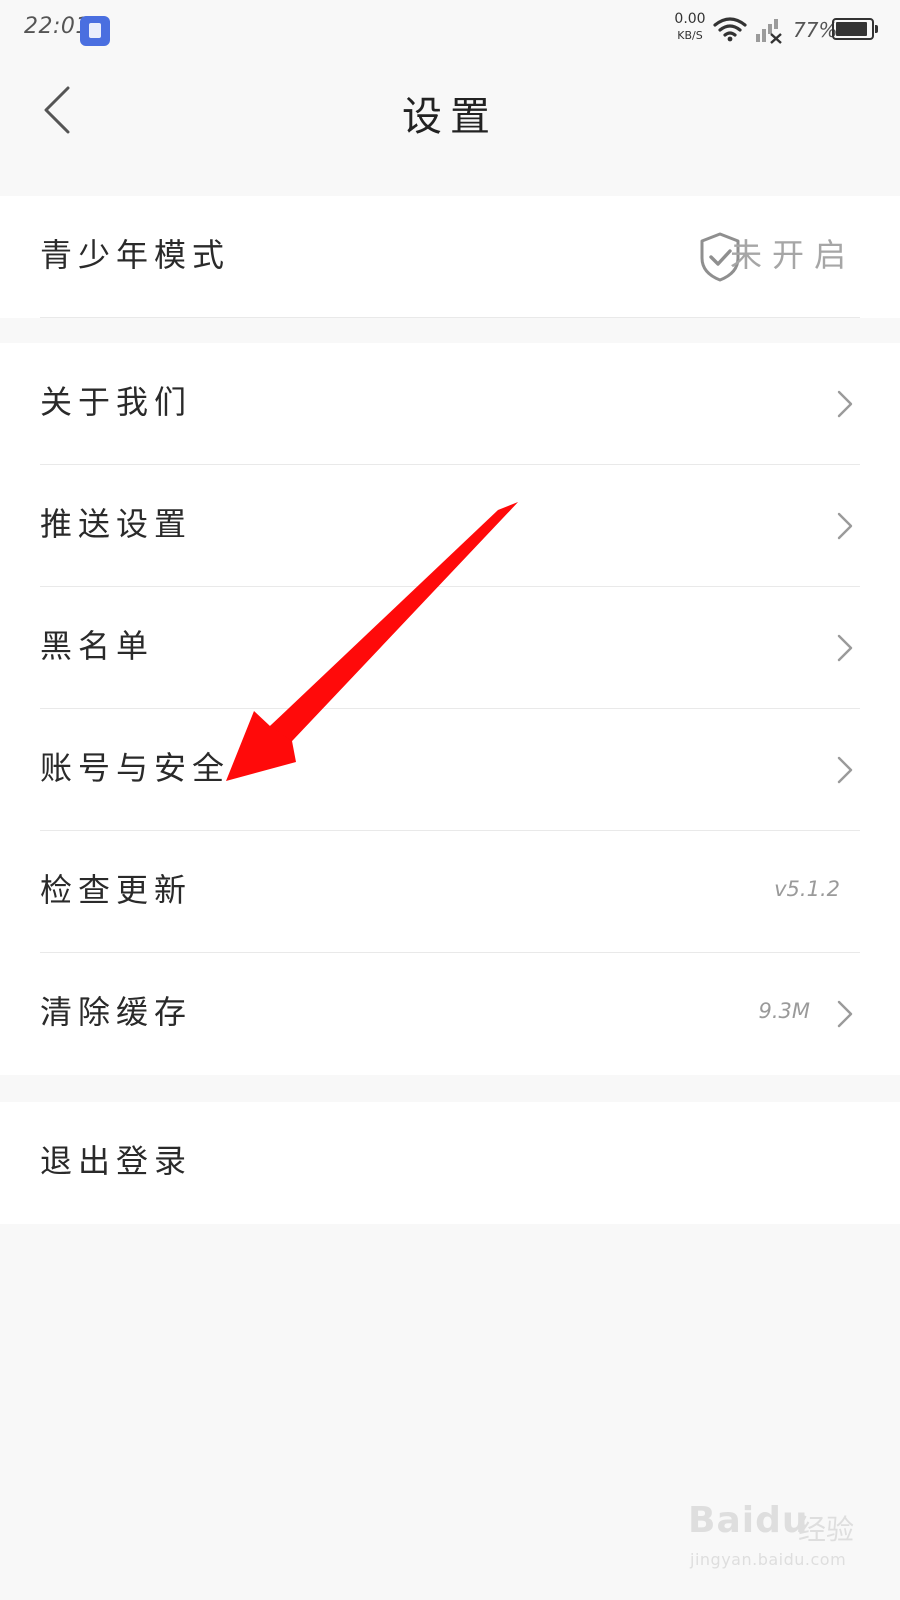  I want to click on navigation-bar: 设置, so click(450, 110).